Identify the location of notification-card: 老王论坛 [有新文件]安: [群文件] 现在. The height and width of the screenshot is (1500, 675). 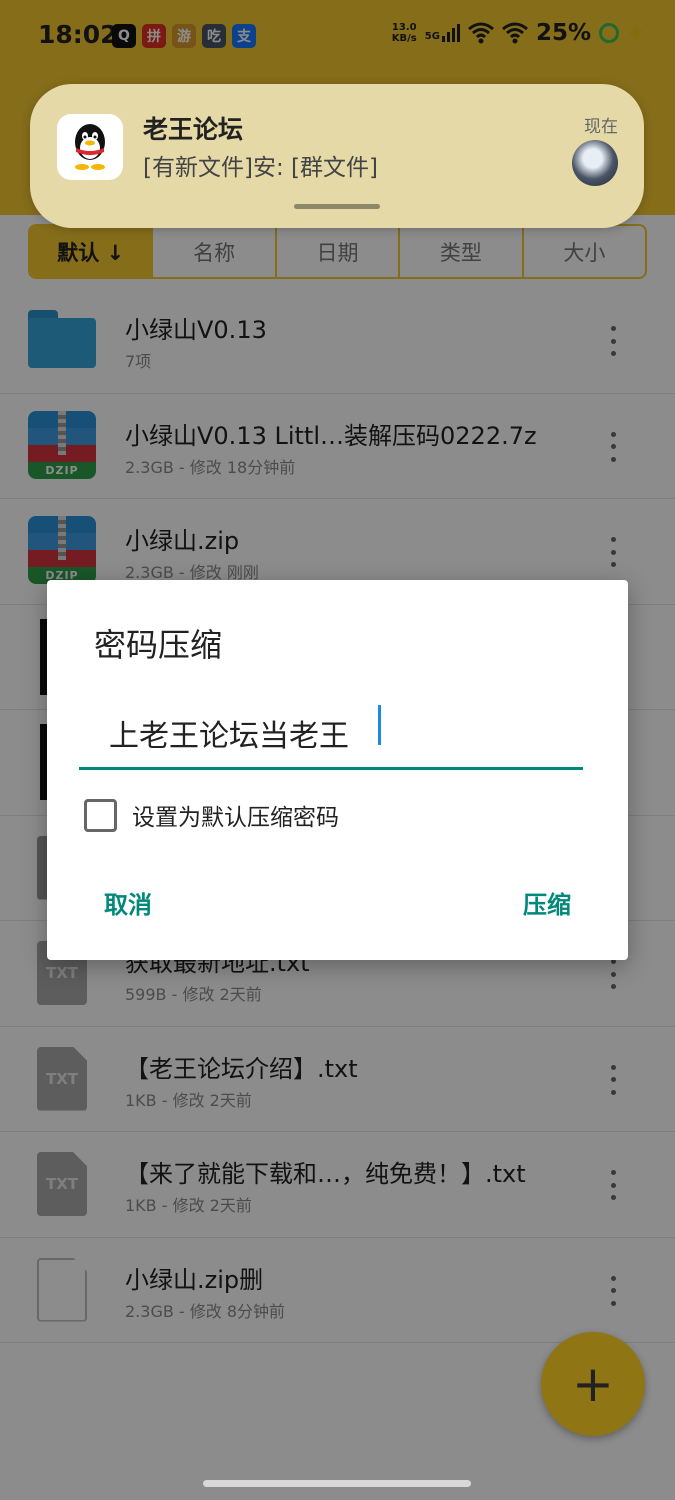
(337, 156).